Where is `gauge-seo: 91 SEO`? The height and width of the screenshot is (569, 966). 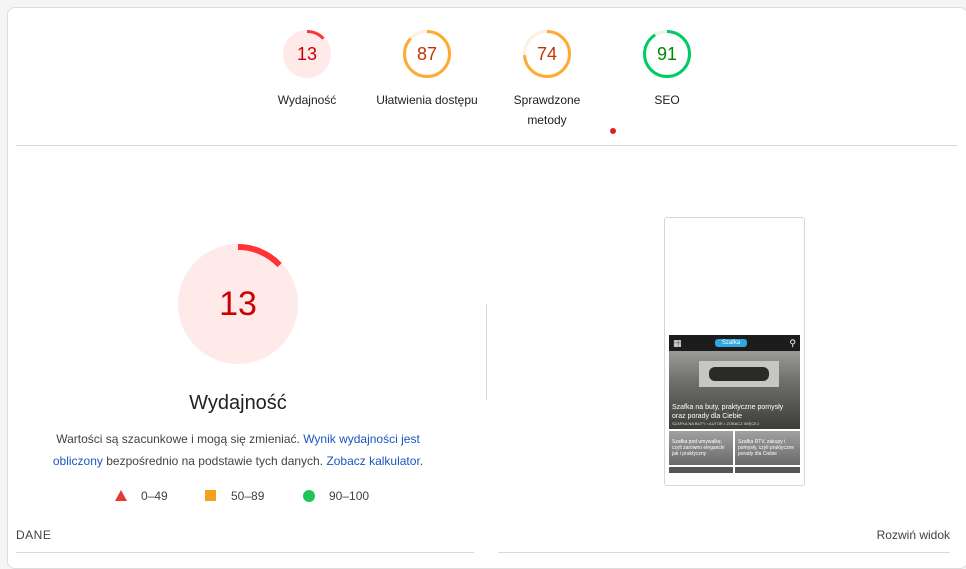 gauge-seo: 91 SEO is located at coordinates (667, 70).